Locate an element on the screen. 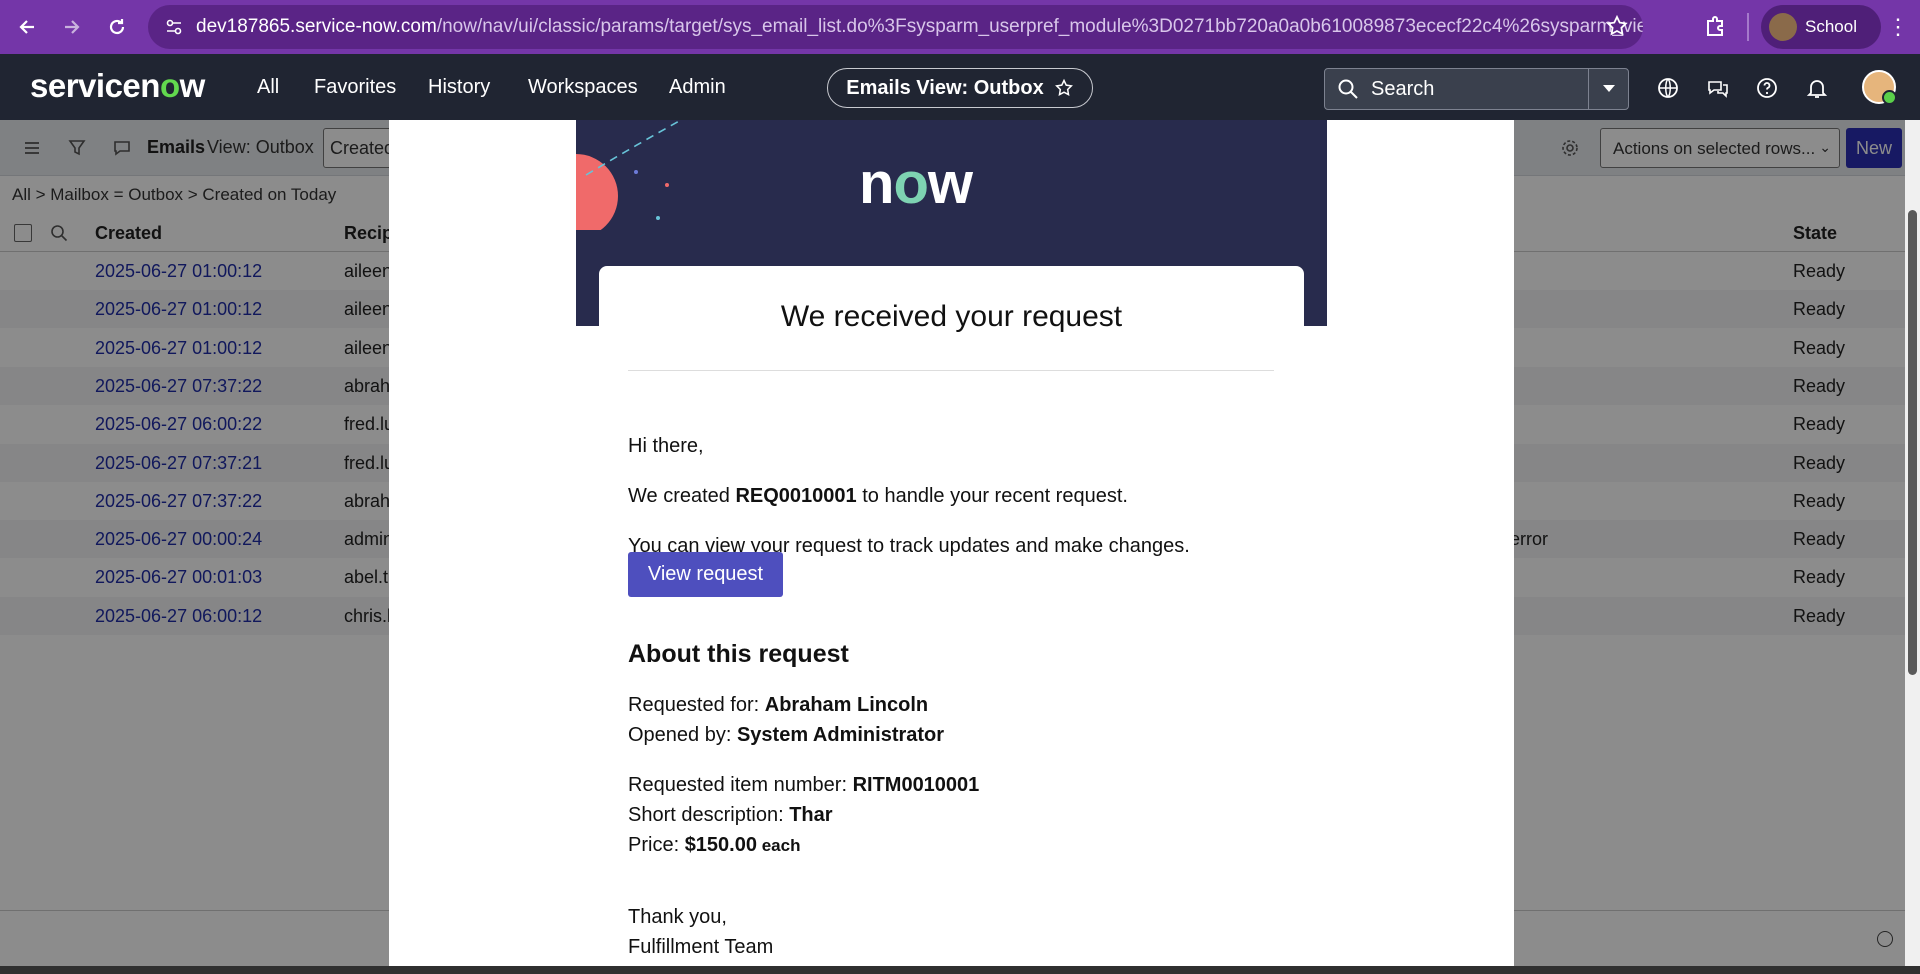  help-icon is located at coordinates (1767, 88).